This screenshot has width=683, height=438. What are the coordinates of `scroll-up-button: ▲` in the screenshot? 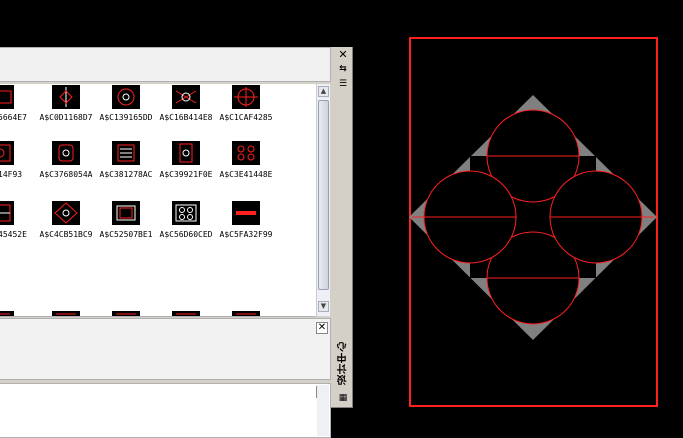 It's located at (323, 91).